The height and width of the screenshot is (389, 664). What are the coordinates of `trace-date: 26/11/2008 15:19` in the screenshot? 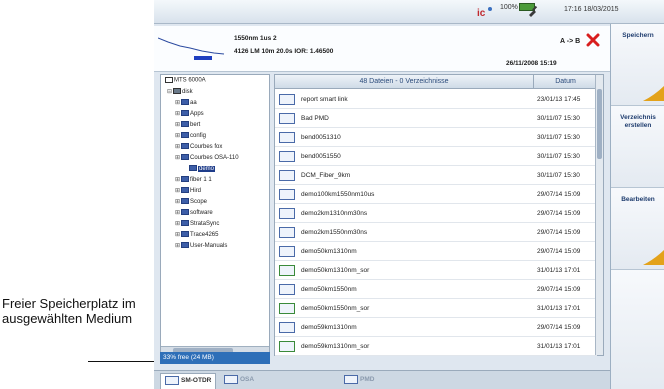 It's located at (531, 63).